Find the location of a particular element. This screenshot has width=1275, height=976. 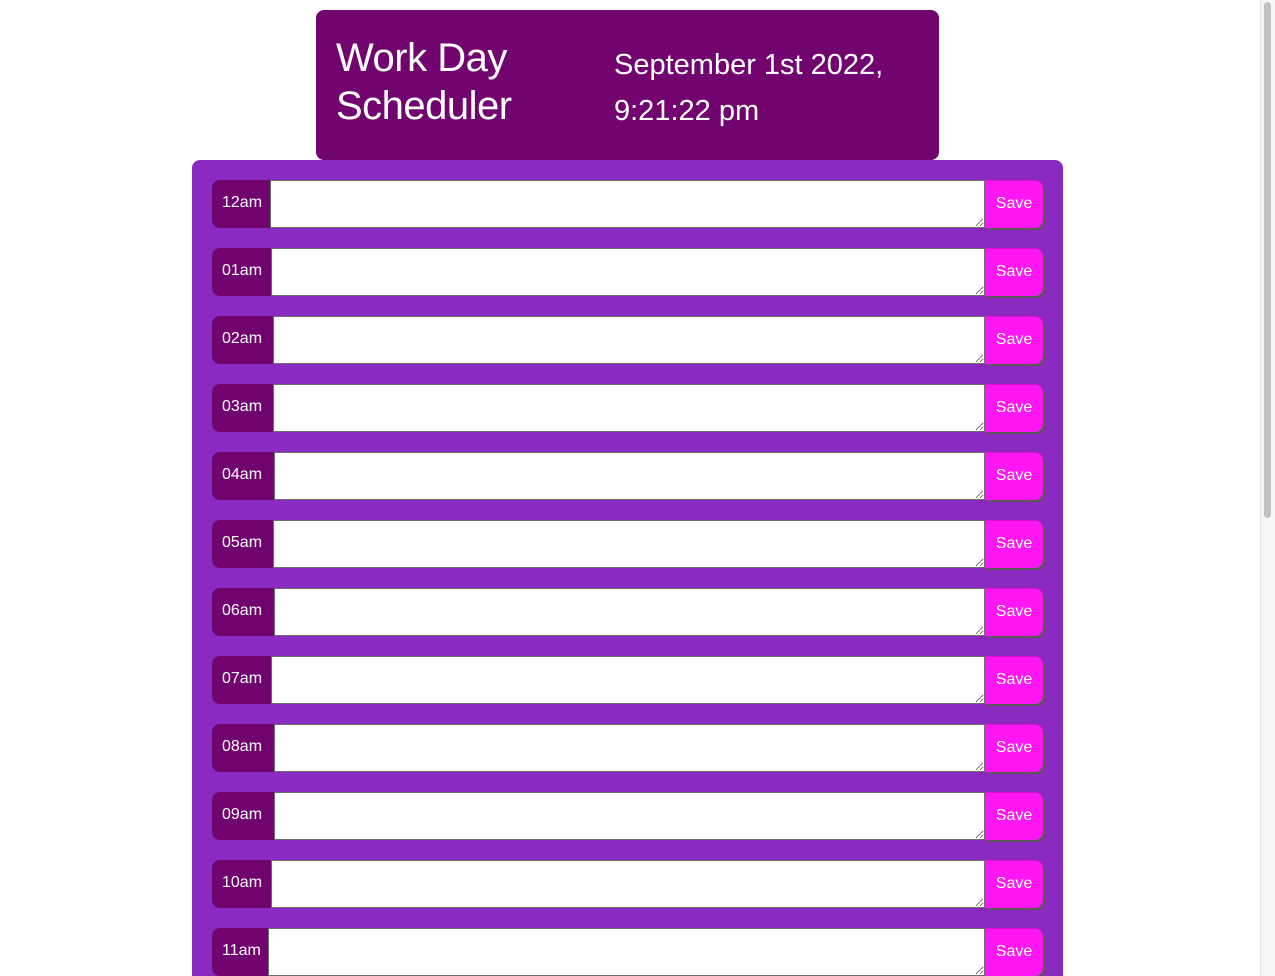

time-block-row: 07am Save is located at coordinates (627, 680).